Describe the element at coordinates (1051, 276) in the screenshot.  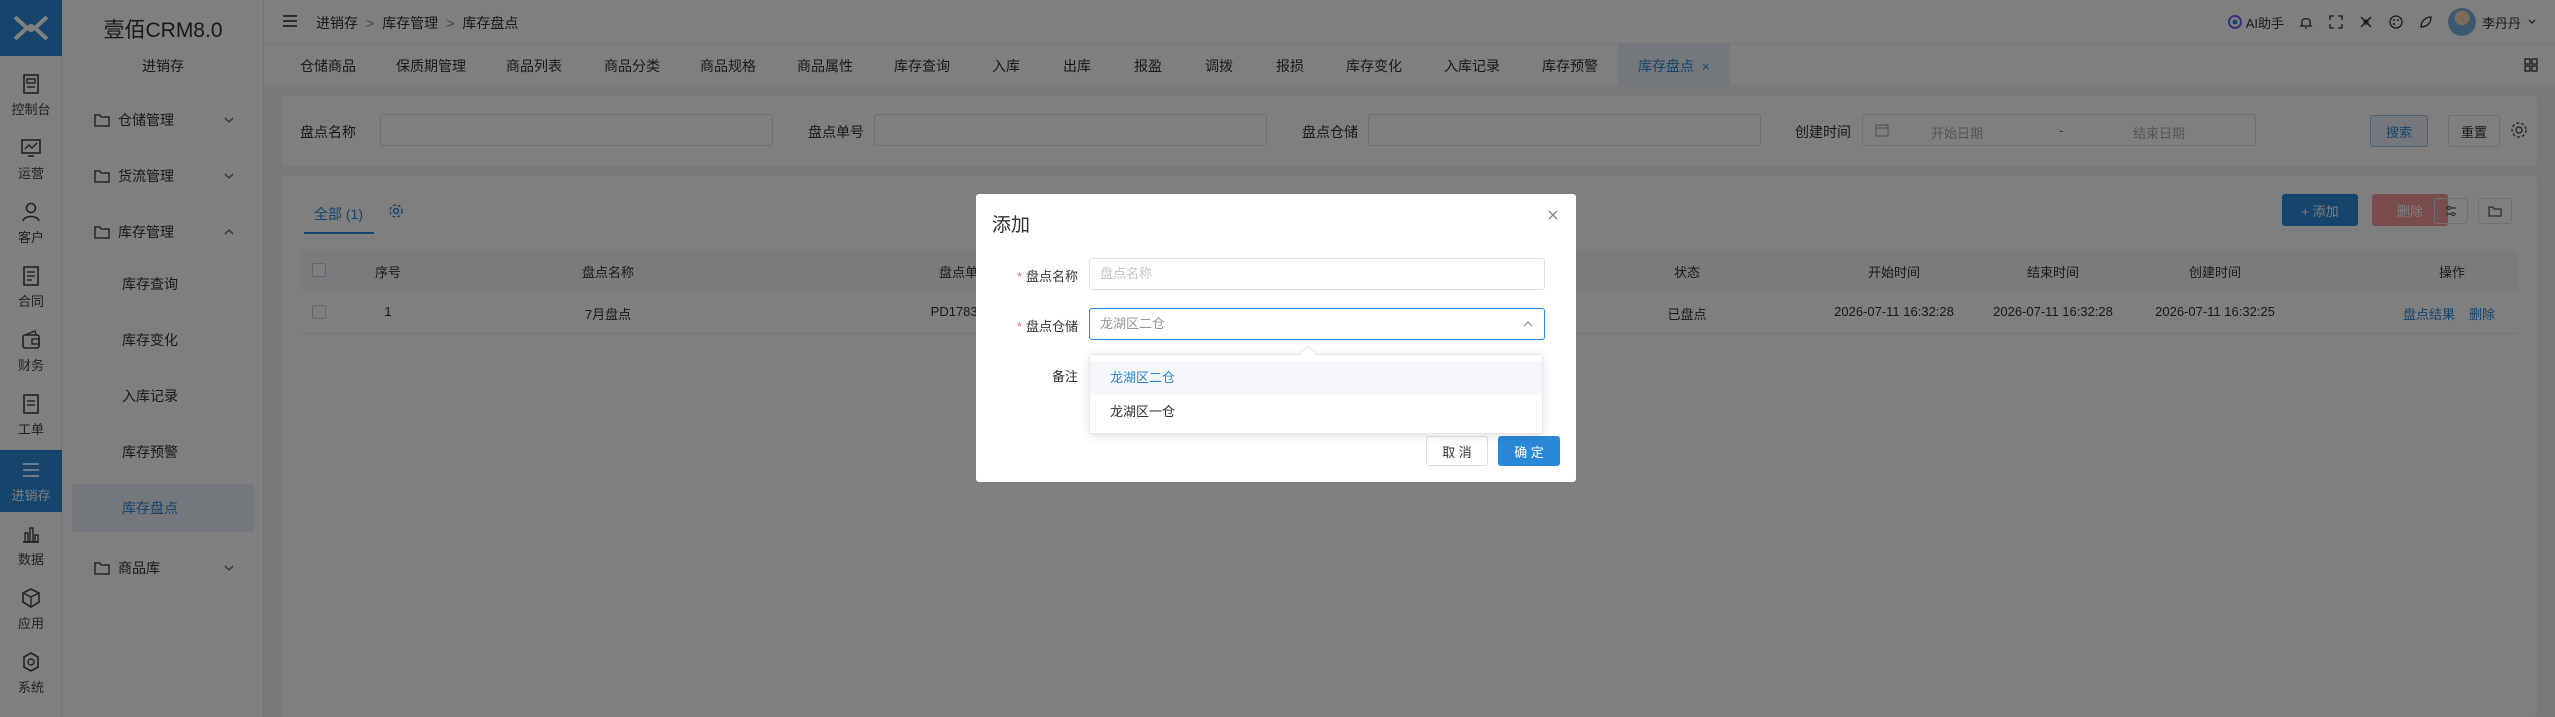
I see `name-field-label-text: 盘点名称` at that location.